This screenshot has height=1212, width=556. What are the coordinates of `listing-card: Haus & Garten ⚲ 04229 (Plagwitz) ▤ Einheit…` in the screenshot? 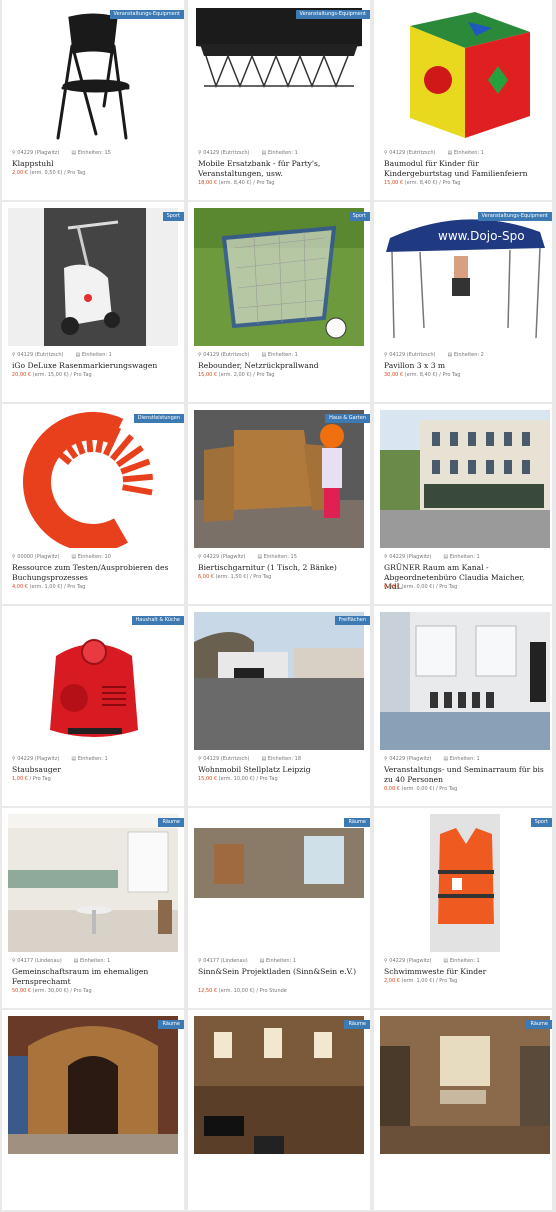 It's located at (279, 504).